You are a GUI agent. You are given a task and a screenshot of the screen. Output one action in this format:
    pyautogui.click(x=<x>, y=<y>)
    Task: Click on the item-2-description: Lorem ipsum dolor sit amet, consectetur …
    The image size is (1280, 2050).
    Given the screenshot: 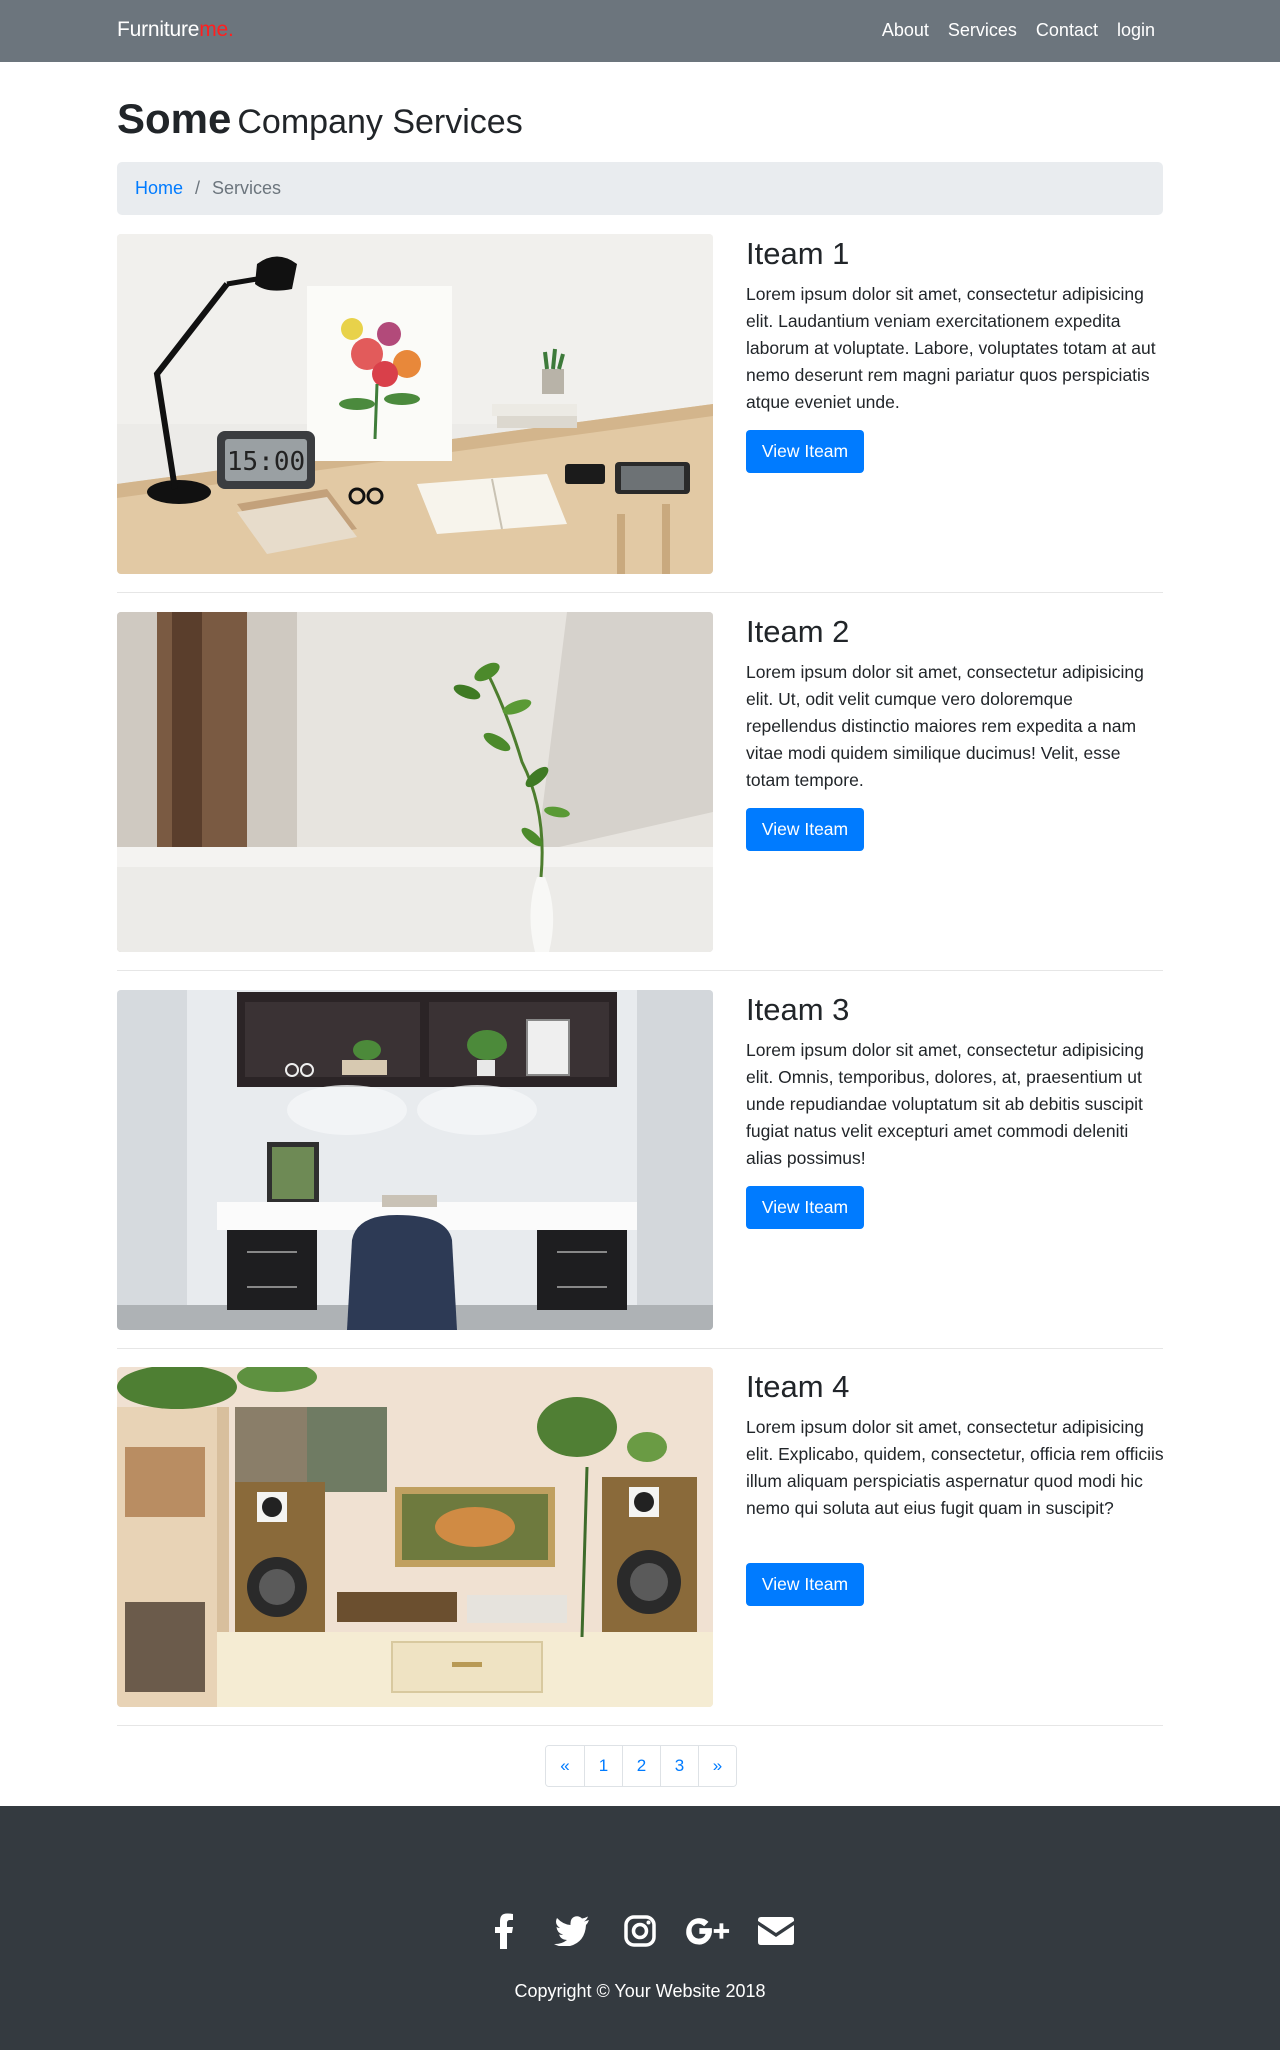 What is the action you would take?
    pyautogui.click(x=945, y=726)
    